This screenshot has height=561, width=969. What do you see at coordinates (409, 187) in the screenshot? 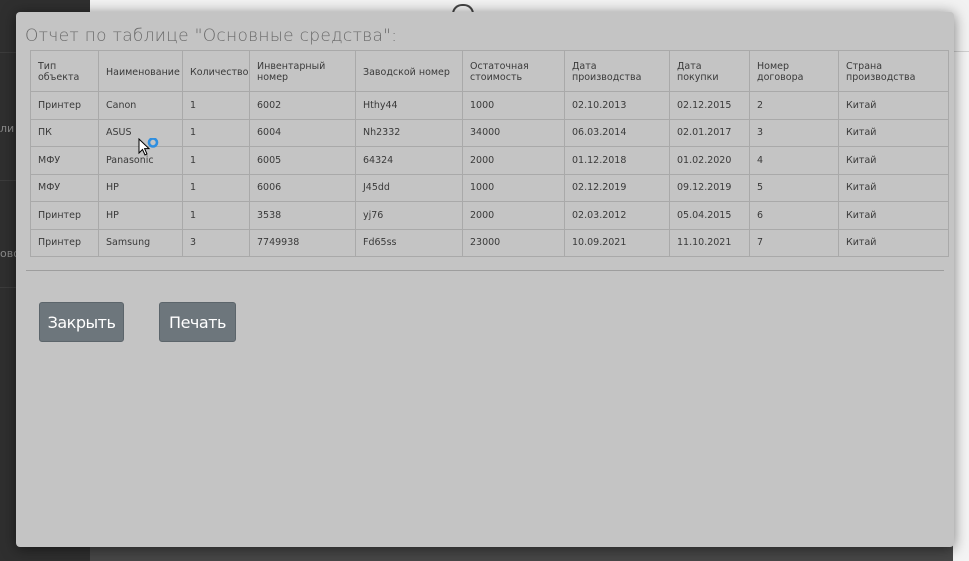
I see `table-cell: J45dd` at bounding box center [409, 187].